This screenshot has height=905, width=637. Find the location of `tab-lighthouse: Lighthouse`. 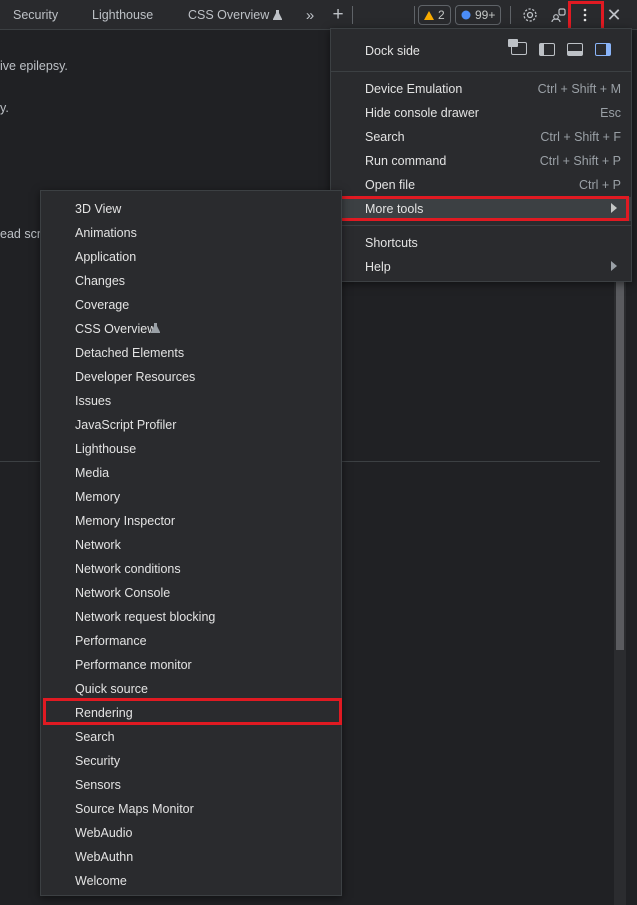

tab-lighthouse: Lighthouse is located at coordinates (122, 15).